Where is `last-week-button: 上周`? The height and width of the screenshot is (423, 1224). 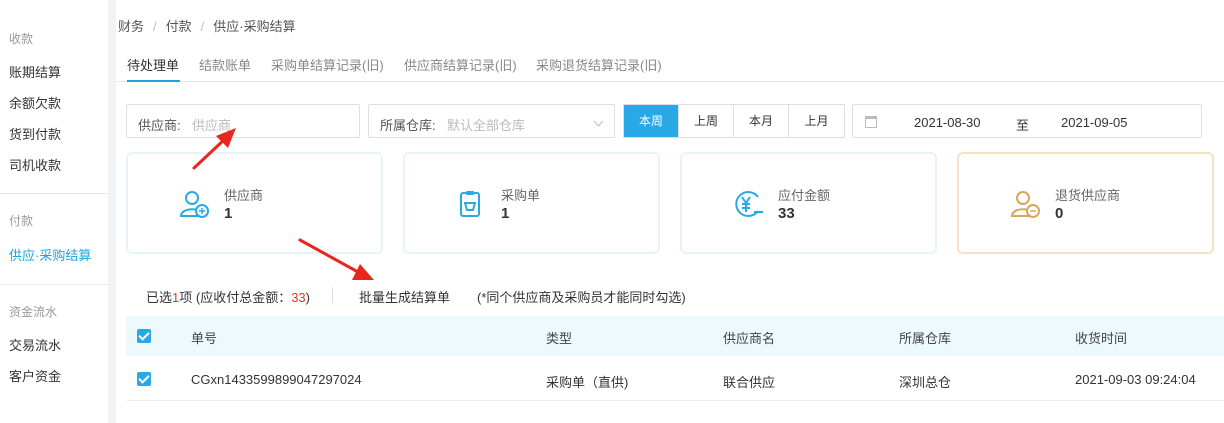
last-week-button: 上周 is located at coordinates (706, 121).